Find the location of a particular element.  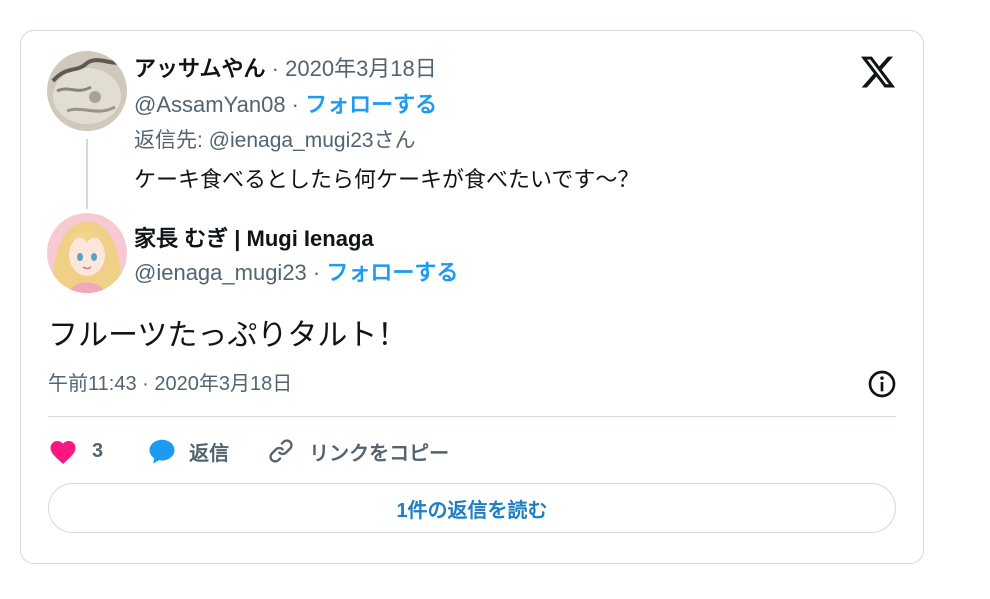

quoted-header: アッサムやん · 2020年3月18日 is located at coordinates (285, 69).